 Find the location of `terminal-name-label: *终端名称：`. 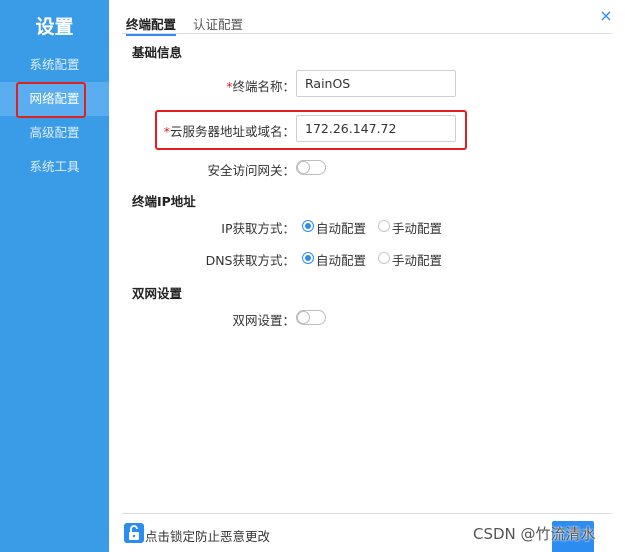

terminal-name-label: *终端名称： is located at coordinates (260, 85).